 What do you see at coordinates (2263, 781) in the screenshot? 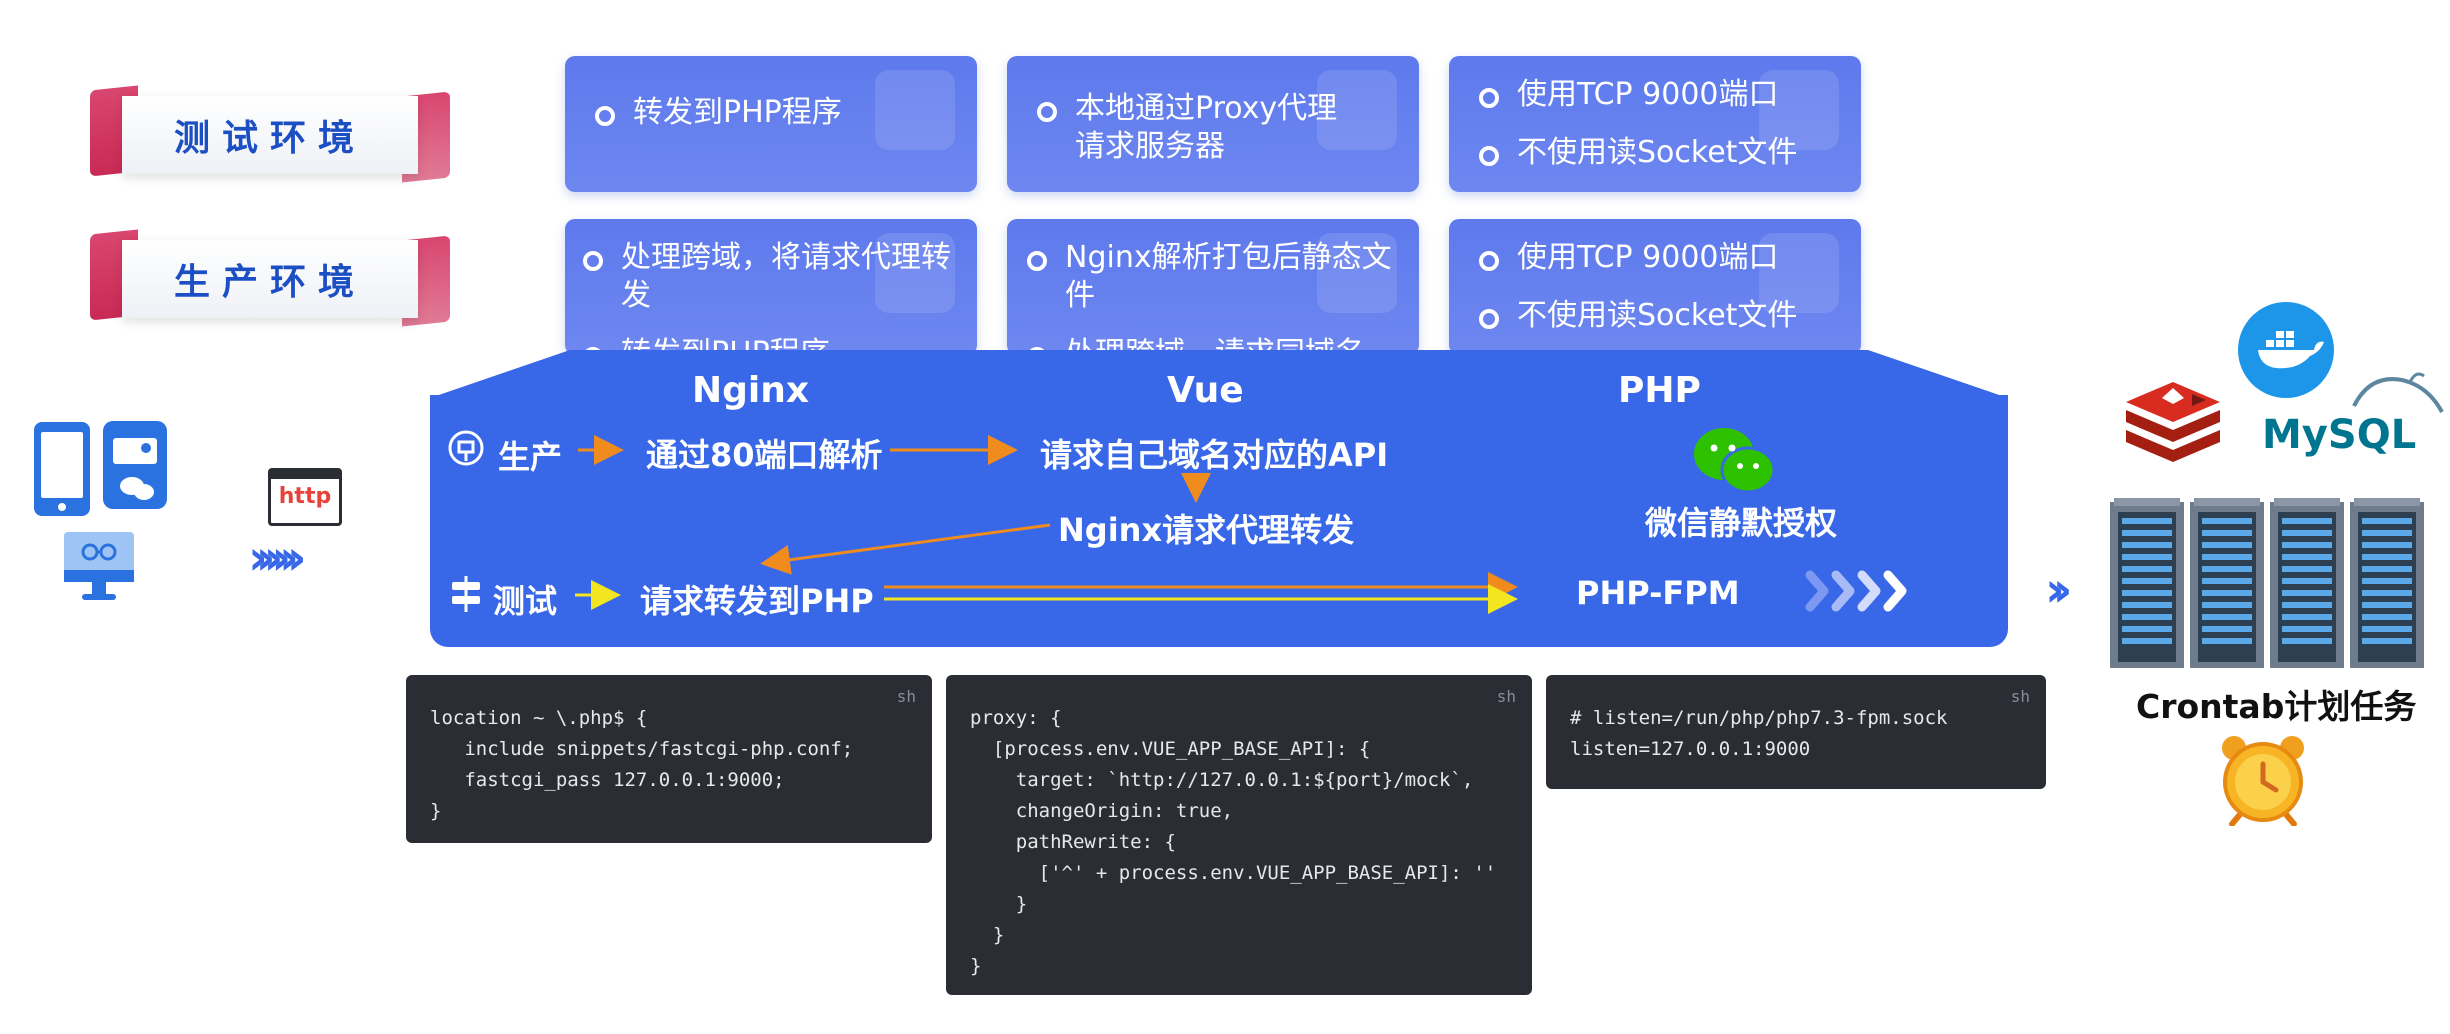
I see `alarm-clock-icon` at bounding box center [2263, 781].